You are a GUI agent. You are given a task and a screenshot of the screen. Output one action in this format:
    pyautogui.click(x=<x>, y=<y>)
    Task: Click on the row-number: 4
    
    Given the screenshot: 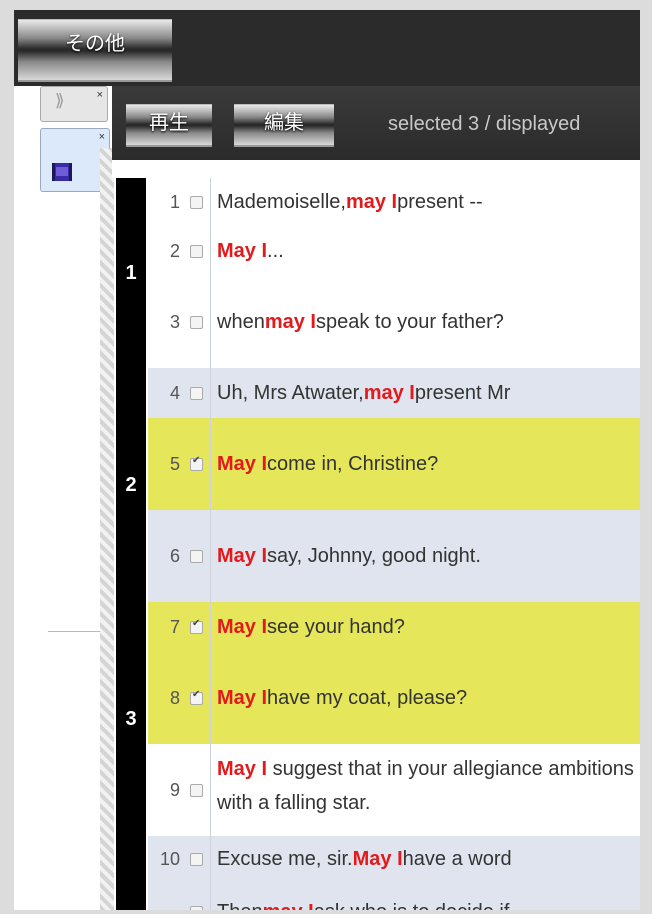 What is the action you would take?
    pyautogui.click(x=174, y=392)
    